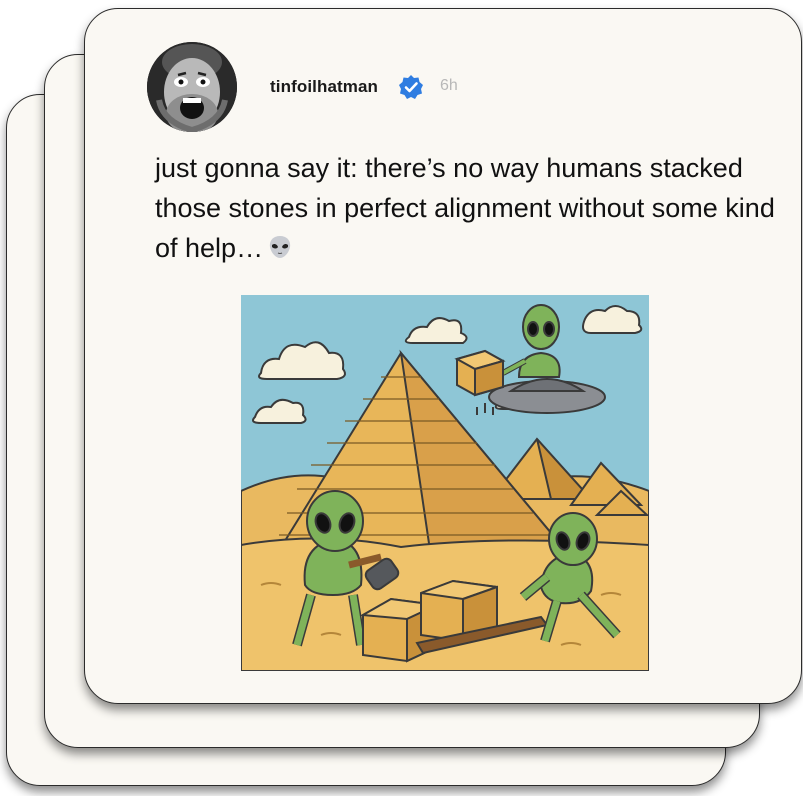  Describe the element at coordinates (324, 87) in the screenshot. I see `username: tinfoilhatman` at that location.